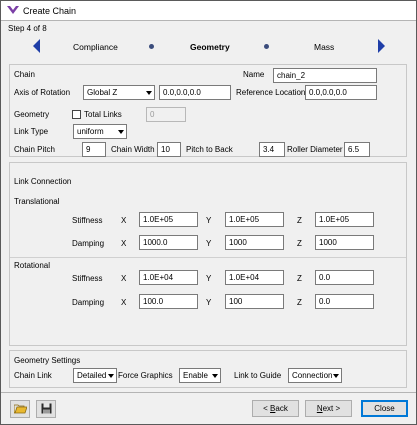 The height and width of the screenshot is (425, 417). I want to click on rotational-stiffness-z-field: 0.0, so click(344, 277).